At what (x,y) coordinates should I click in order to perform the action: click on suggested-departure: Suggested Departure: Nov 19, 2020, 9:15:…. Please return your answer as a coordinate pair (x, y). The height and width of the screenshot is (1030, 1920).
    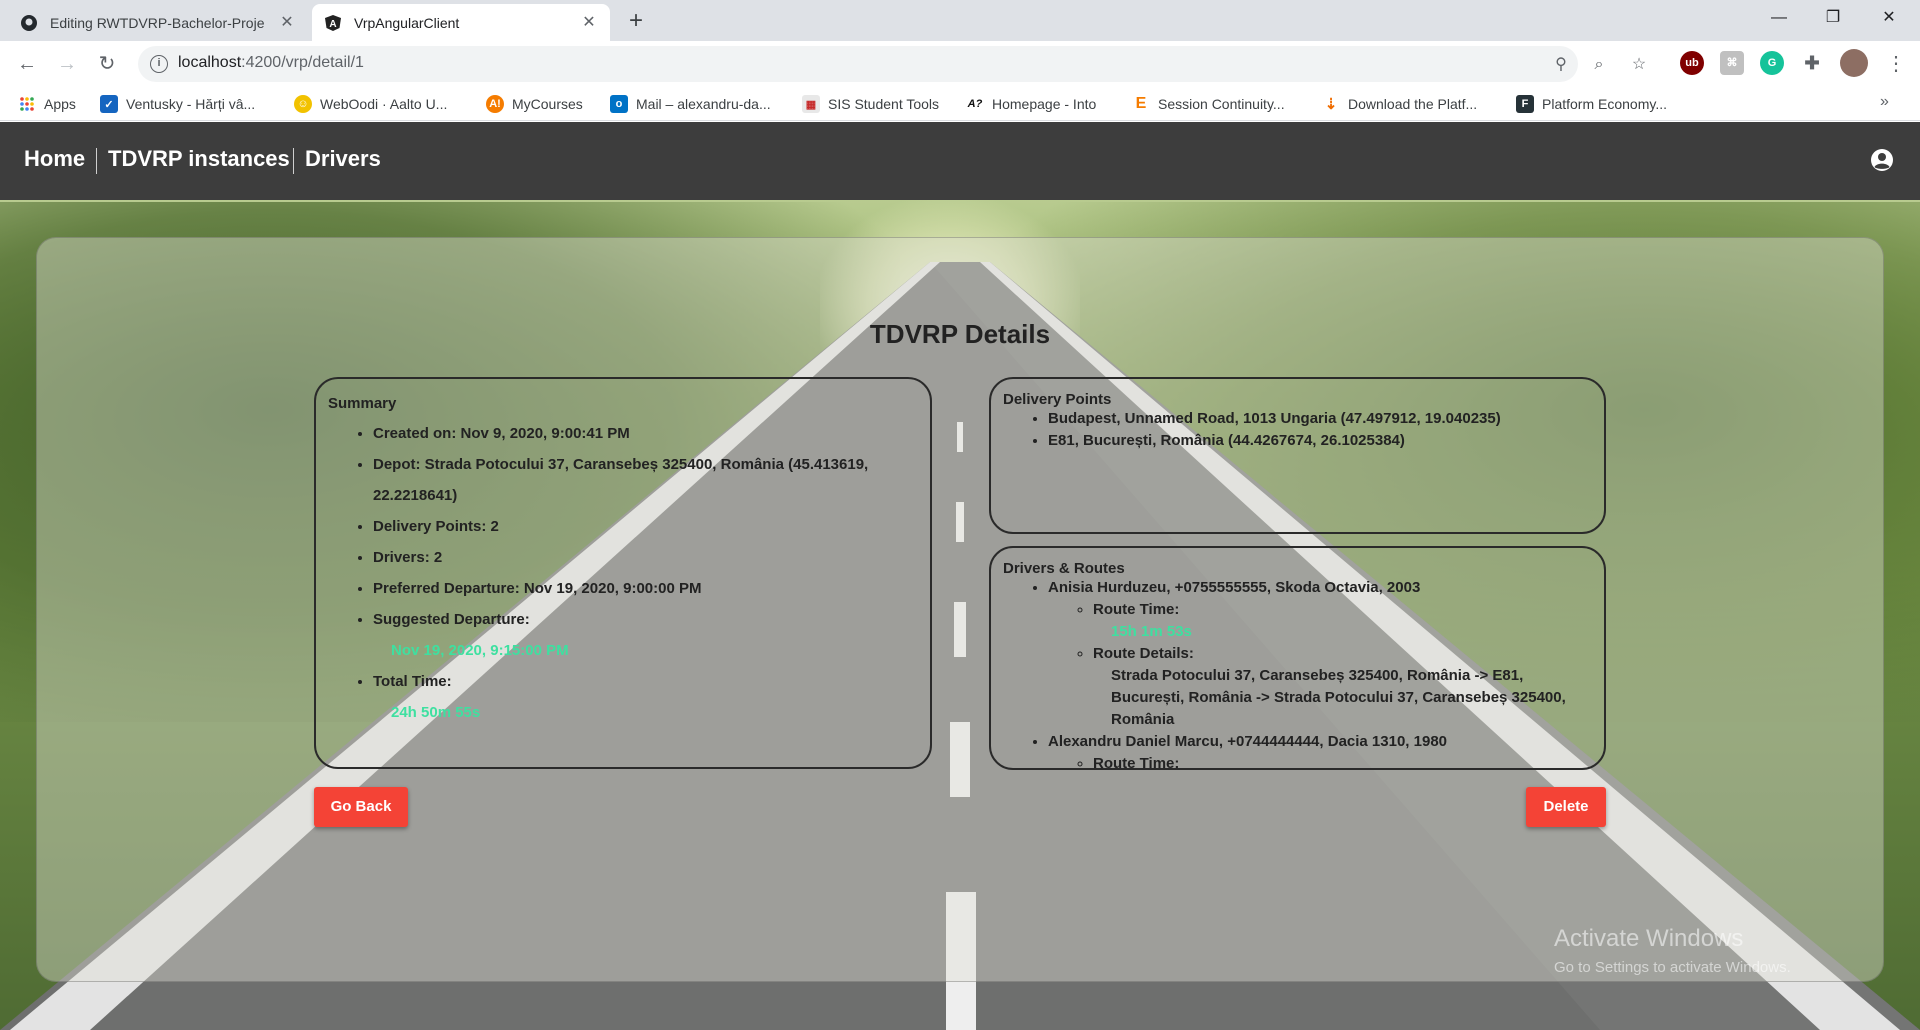
    Looking at the image, I should click on (645, 635).